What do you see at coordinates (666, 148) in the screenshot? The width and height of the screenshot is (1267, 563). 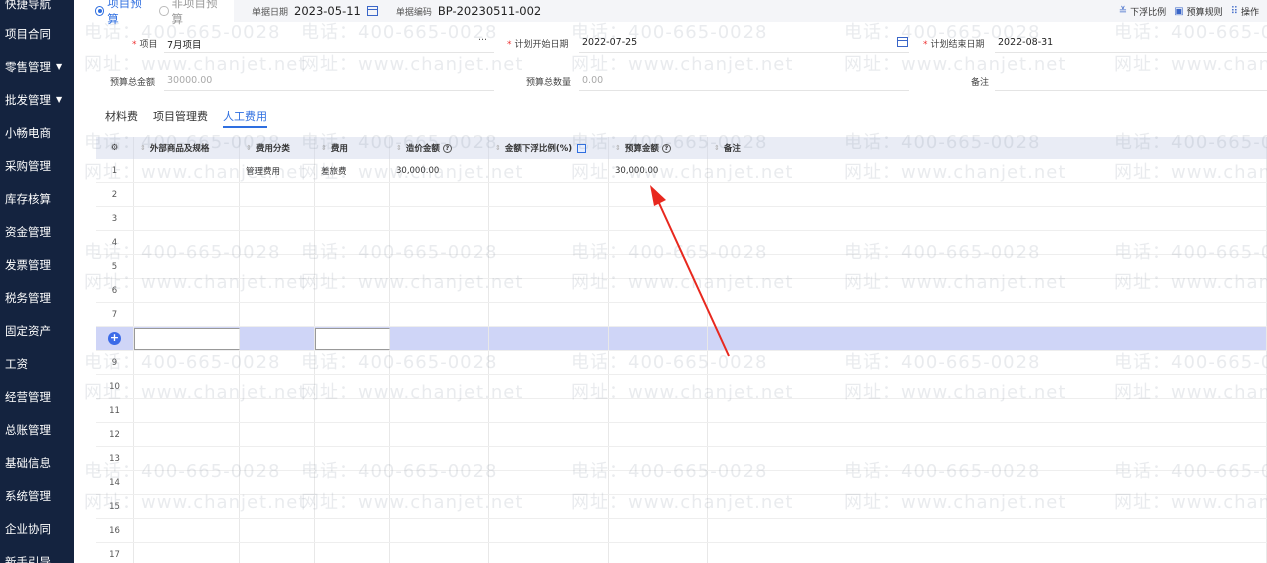 I see `help-icon: ?` at bounding box center [666, 148].